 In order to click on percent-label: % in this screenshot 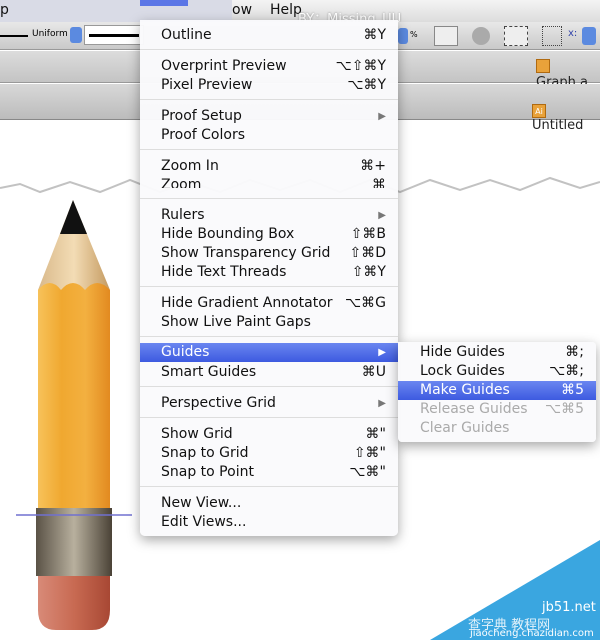, I will do `click(414, 34)`.